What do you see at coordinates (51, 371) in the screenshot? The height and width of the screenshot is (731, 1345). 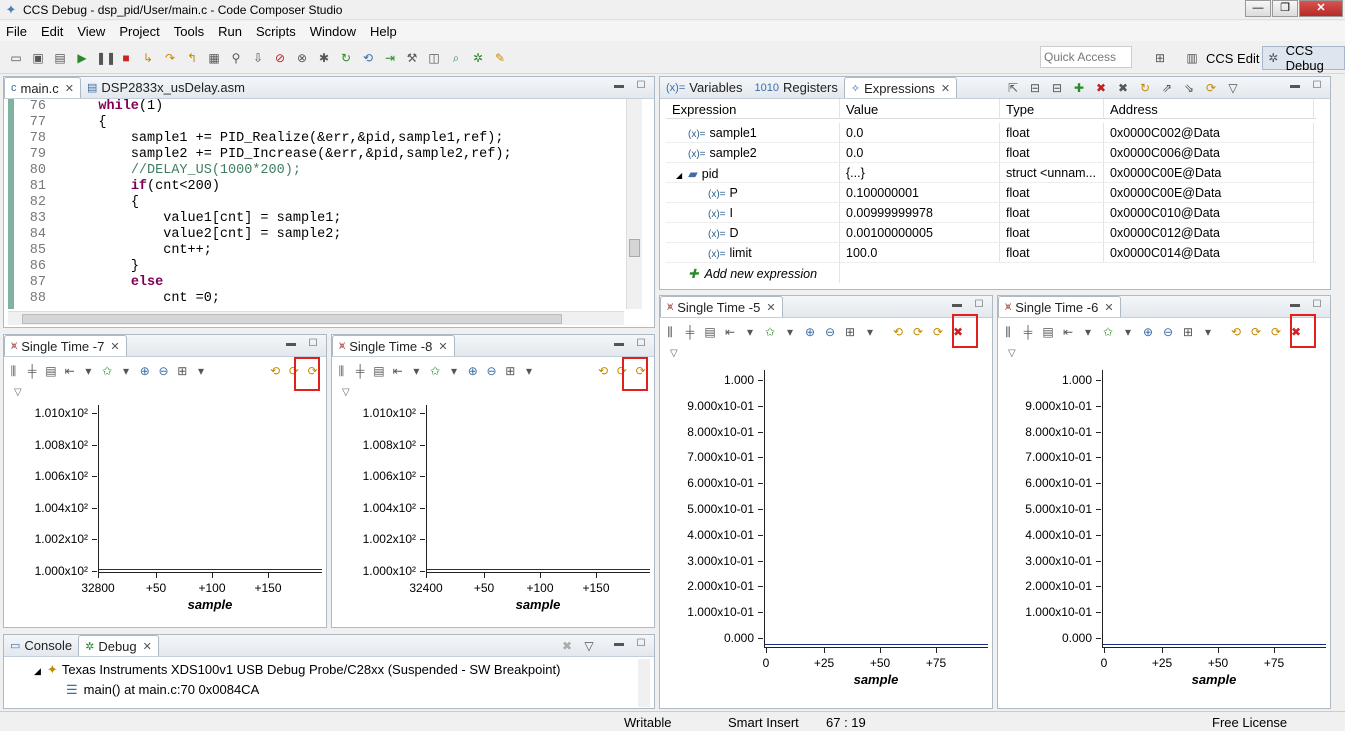 I see `display-props-icon: ▤` at bounding box center [51, 371].